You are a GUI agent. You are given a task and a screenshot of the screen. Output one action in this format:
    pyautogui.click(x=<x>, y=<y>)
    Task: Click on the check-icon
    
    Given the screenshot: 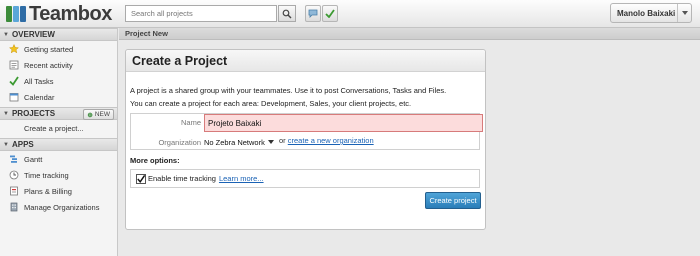 What is the action you would take?
    pyautogui.click(x=141, y=178)
    